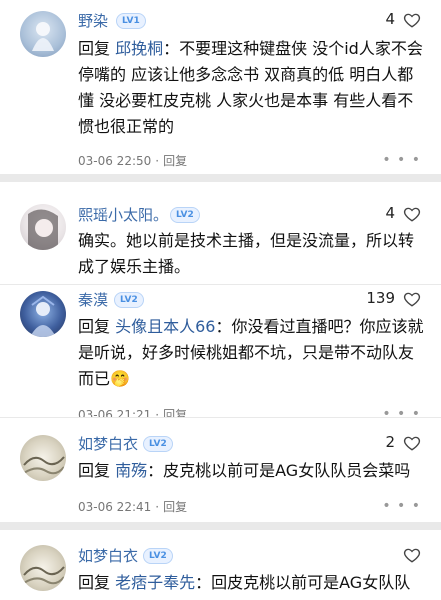 This screenshot has width=441, height=600. What do you see at coordinates (155, 582) in the screenshot?
I see `mention-link: 老痞子奉先` at bounding box center [155, 582].